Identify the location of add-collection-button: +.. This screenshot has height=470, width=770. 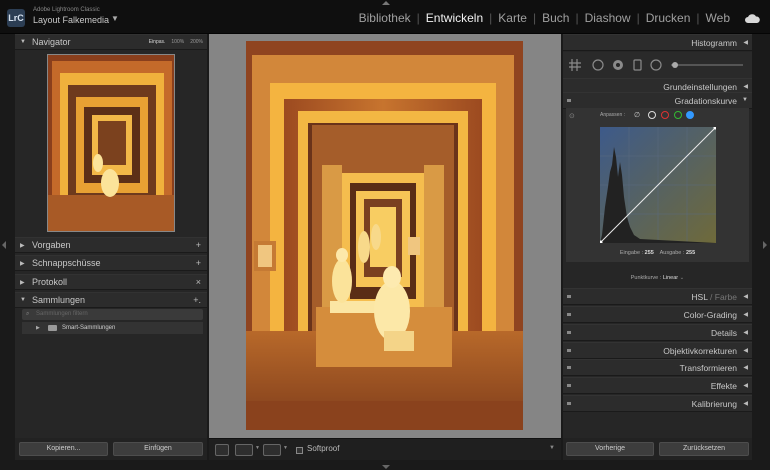
(197, 300).